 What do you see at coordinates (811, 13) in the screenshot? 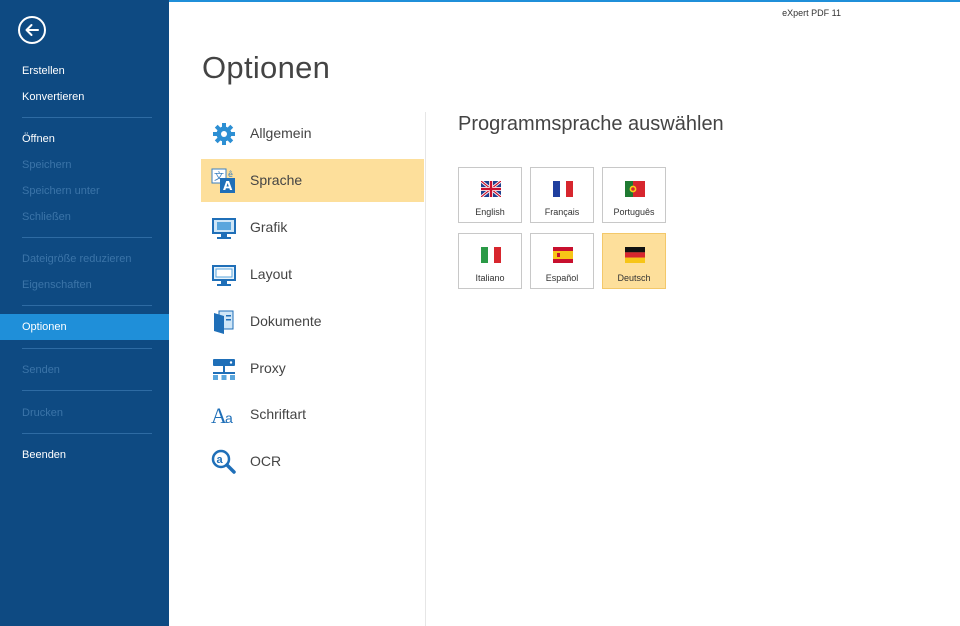
I see `app-title: eXpert PDF 11` at bounding box center [811, 13].